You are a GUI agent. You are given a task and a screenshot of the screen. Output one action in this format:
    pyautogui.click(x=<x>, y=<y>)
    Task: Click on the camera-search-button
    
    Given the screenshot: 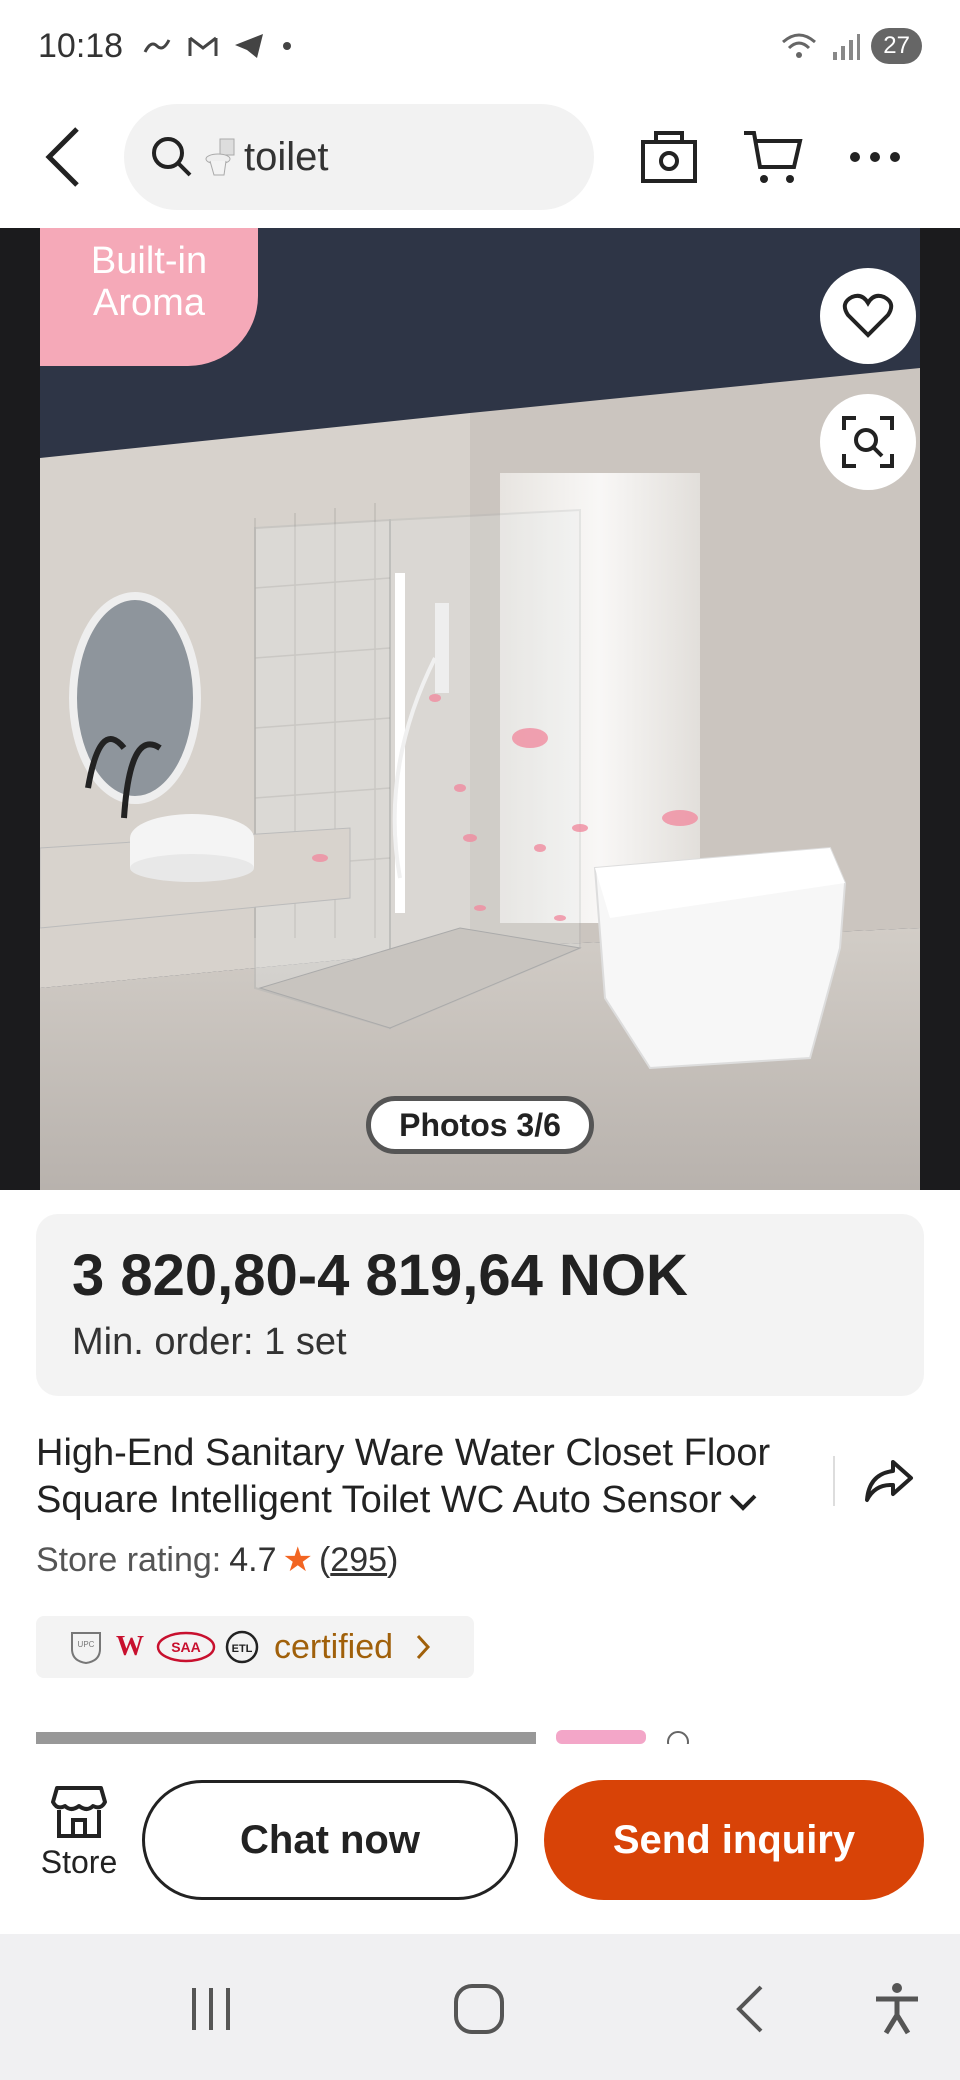 What is the action you would take?
    pyautogui.click(x=669, y=157)
    